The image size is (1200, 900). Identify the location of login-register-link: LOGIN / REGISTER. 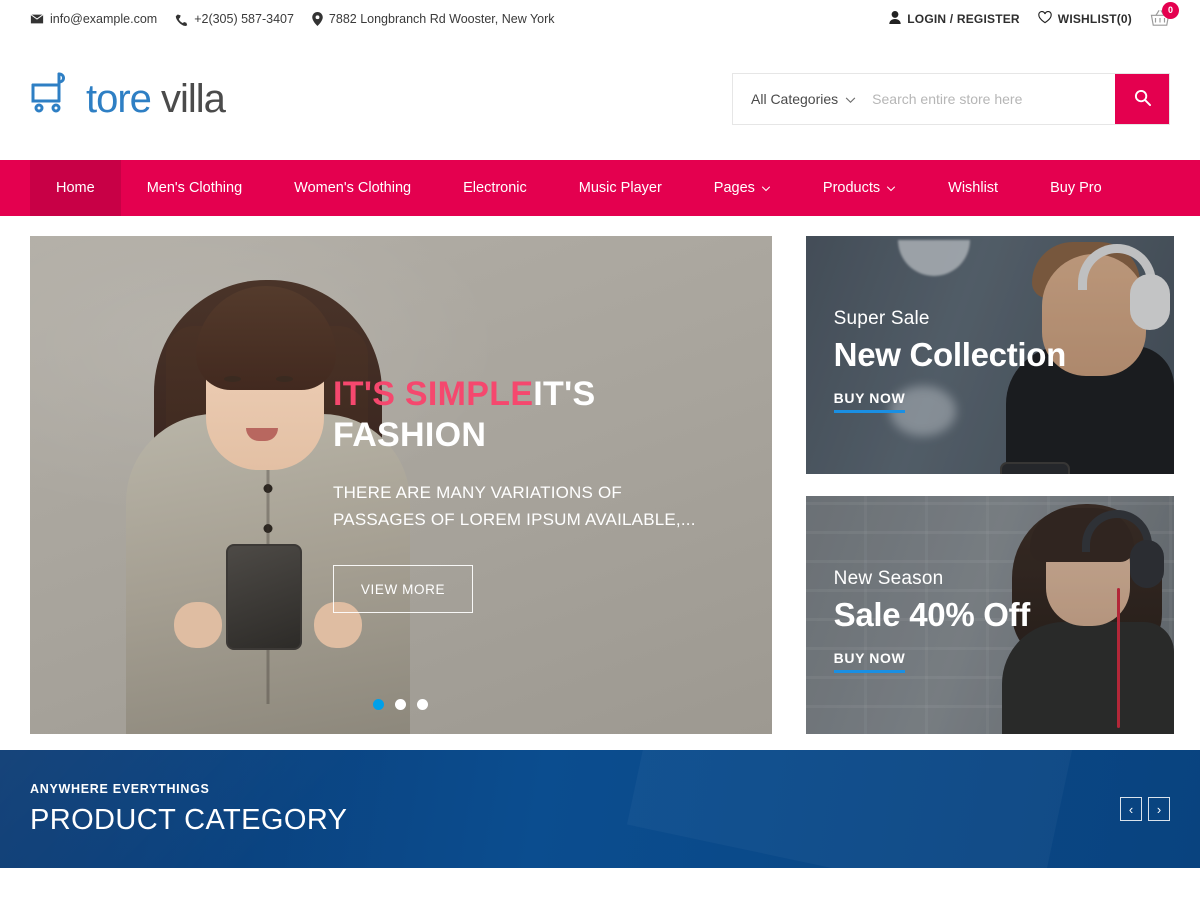
(954, 19).